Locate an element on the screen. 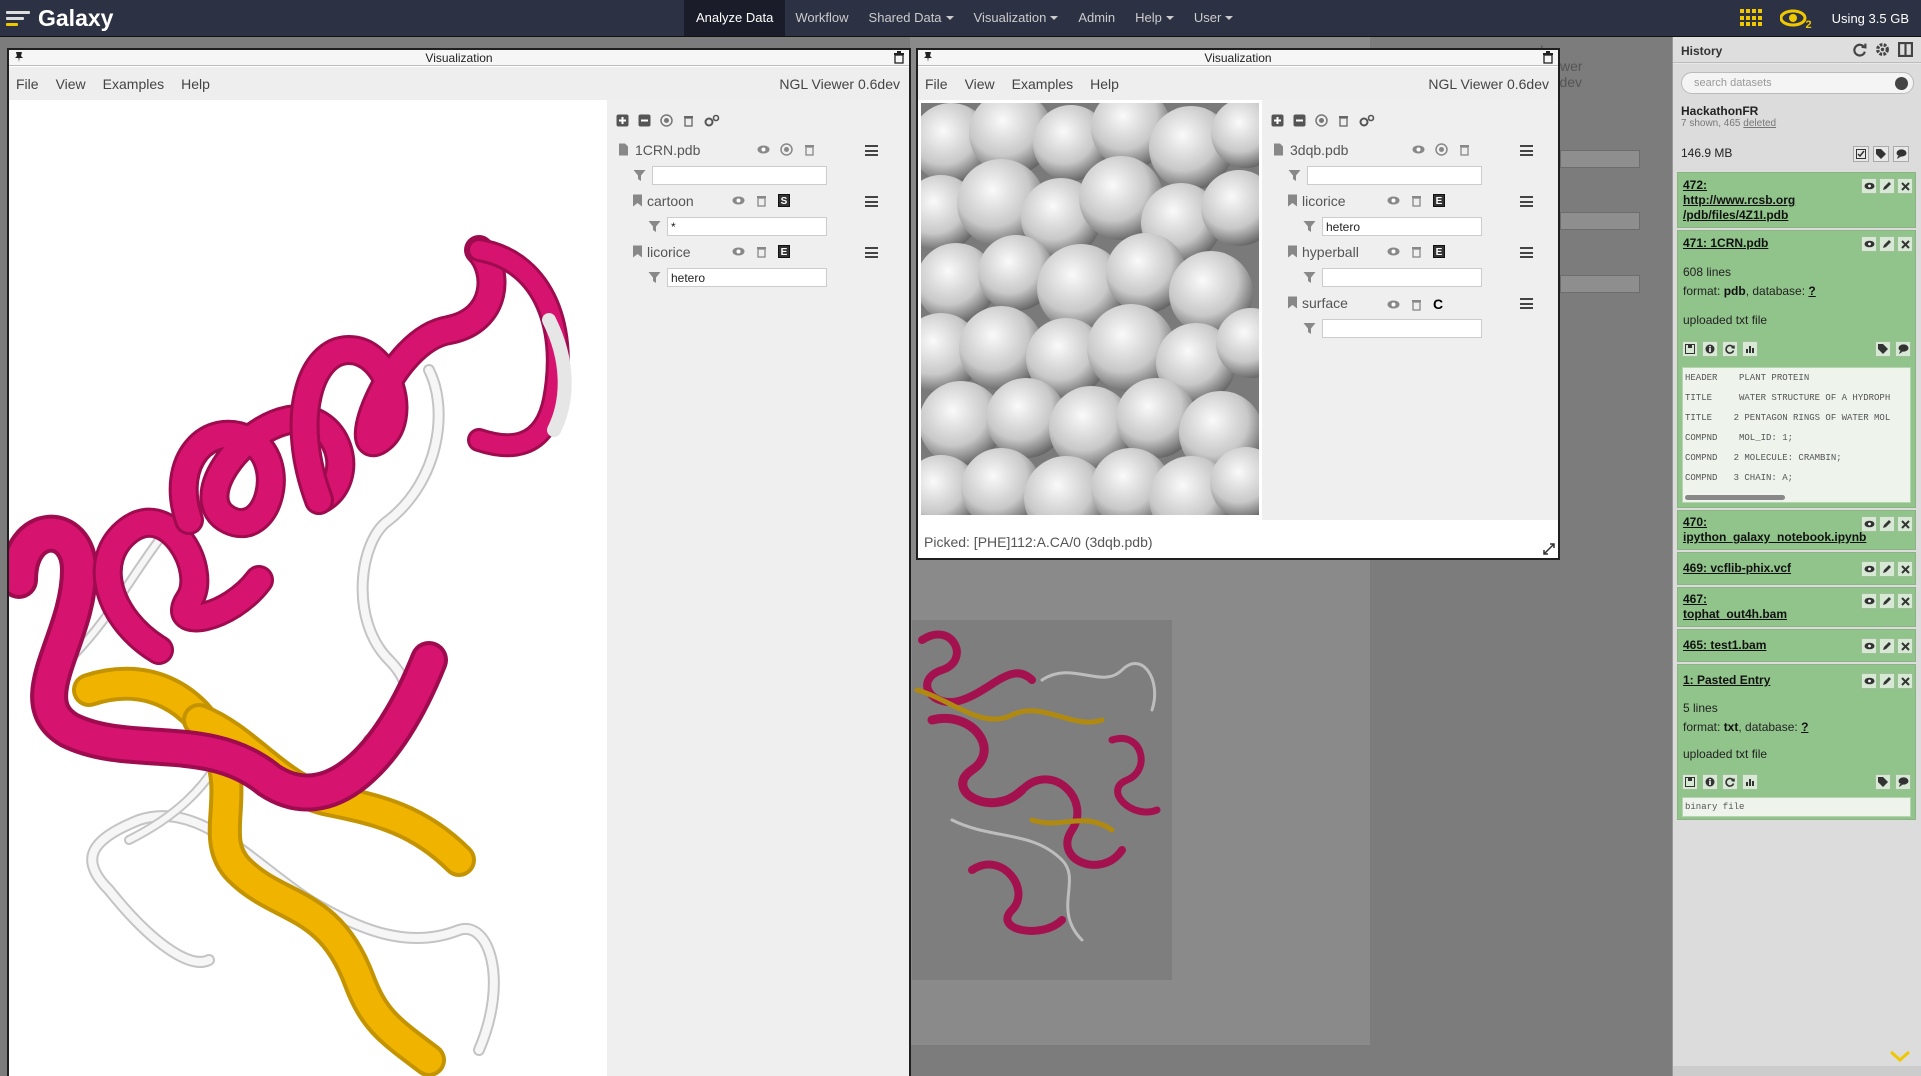 The image size is (1921, 1076). structure-row: 1CRN.pdb is located at coordinates (758, 150).